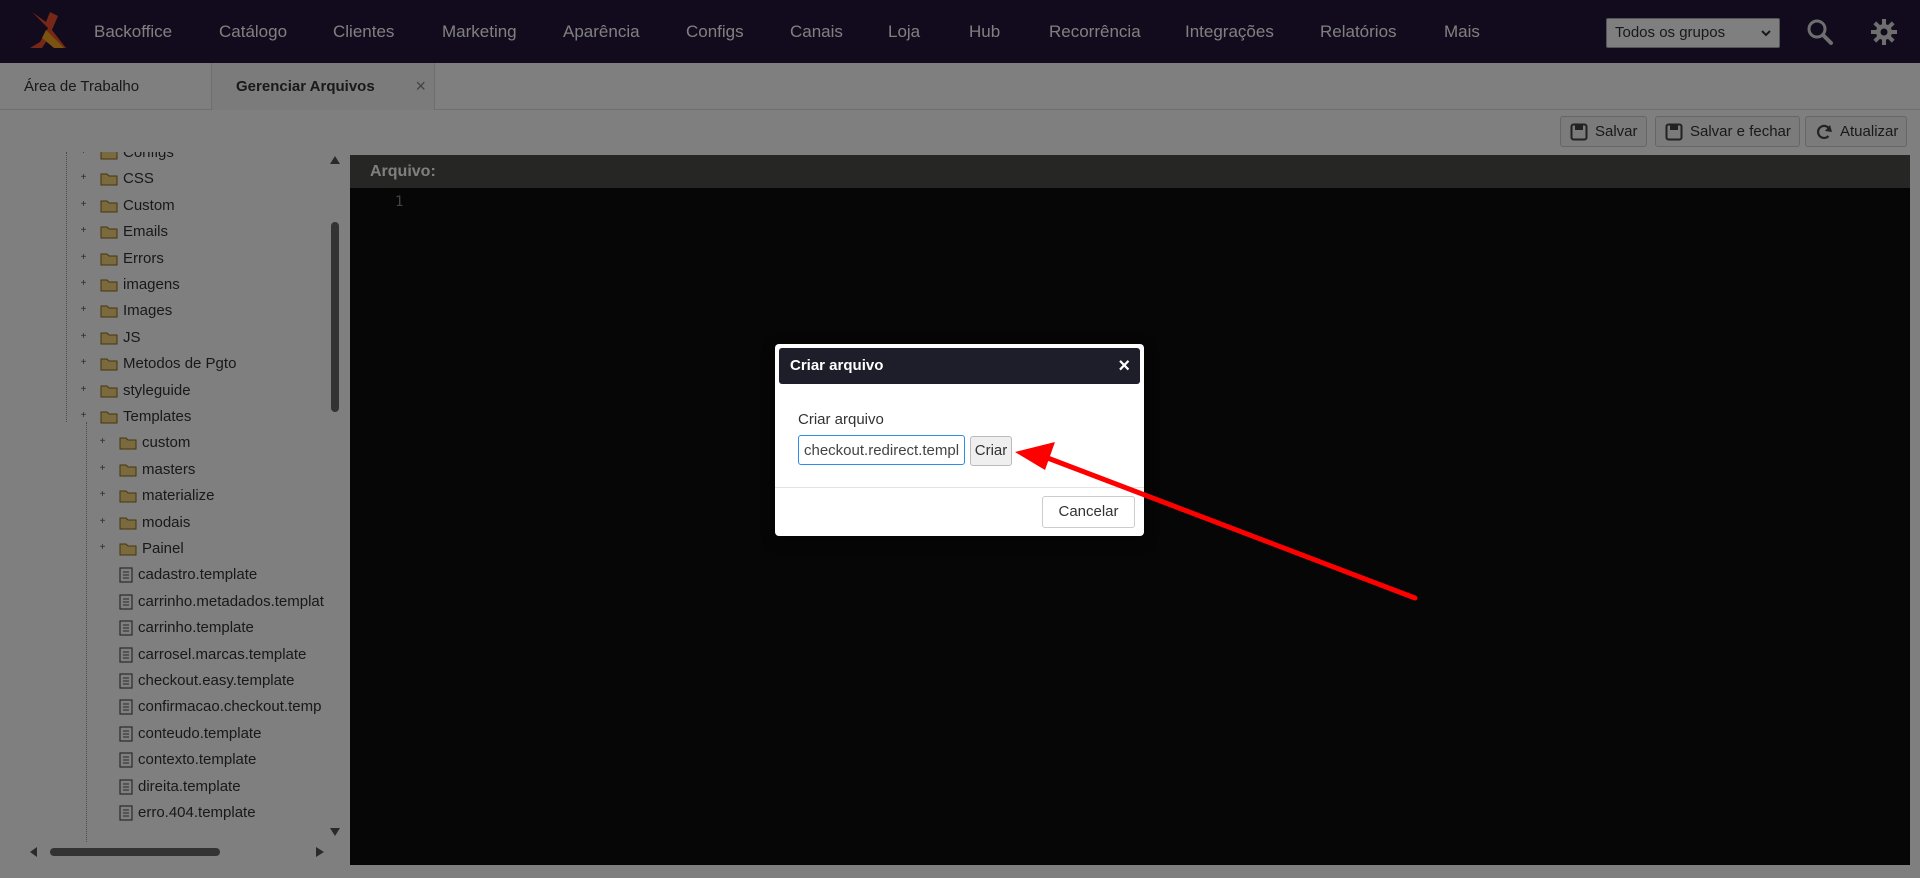  What do you see at coordinates (1124, 366) in the screenshot?
I see `close-icon: ×` at bounding box center [1124, 366].